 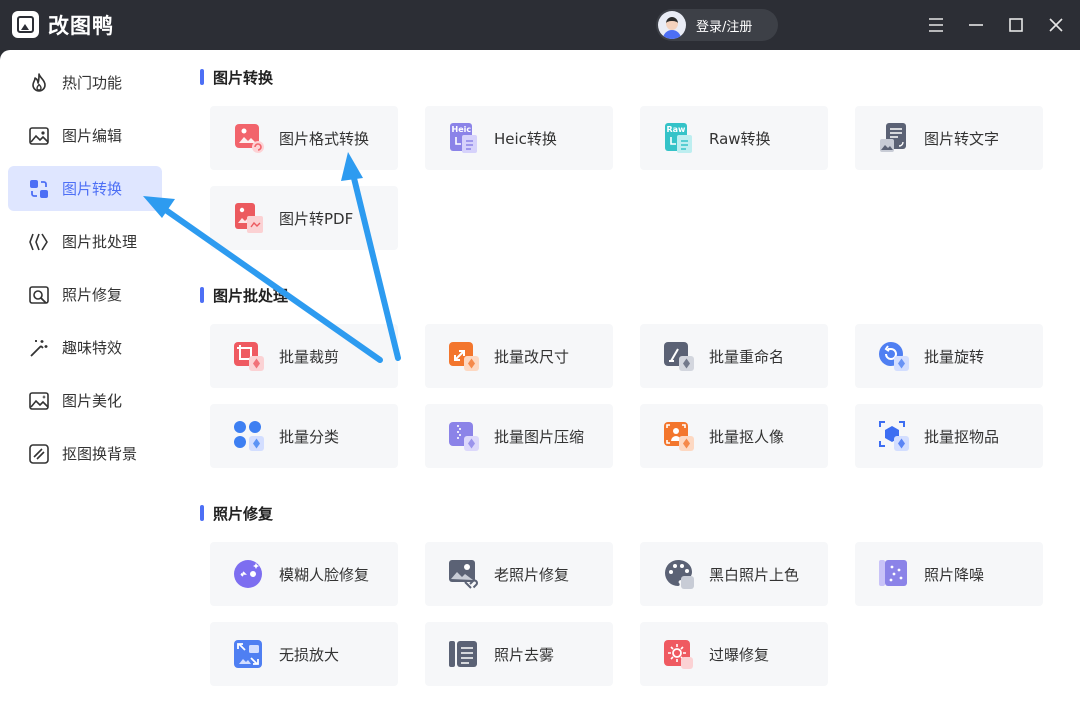 What do you see at coordinates (464, 574) in the screenshot?
I see `old-photo-repair-icon` at bounding box center [464, 574].